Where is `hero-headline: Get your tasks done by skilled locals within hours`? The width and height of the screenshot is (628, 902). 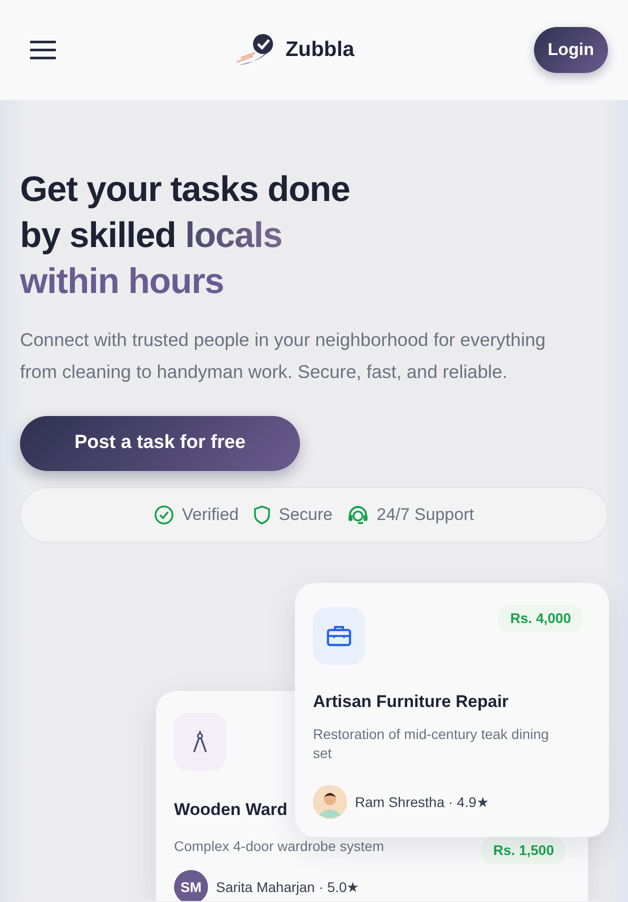 hero-headline: Get your tasks done by skilled locals within hours is located at coordinates (185, 235).